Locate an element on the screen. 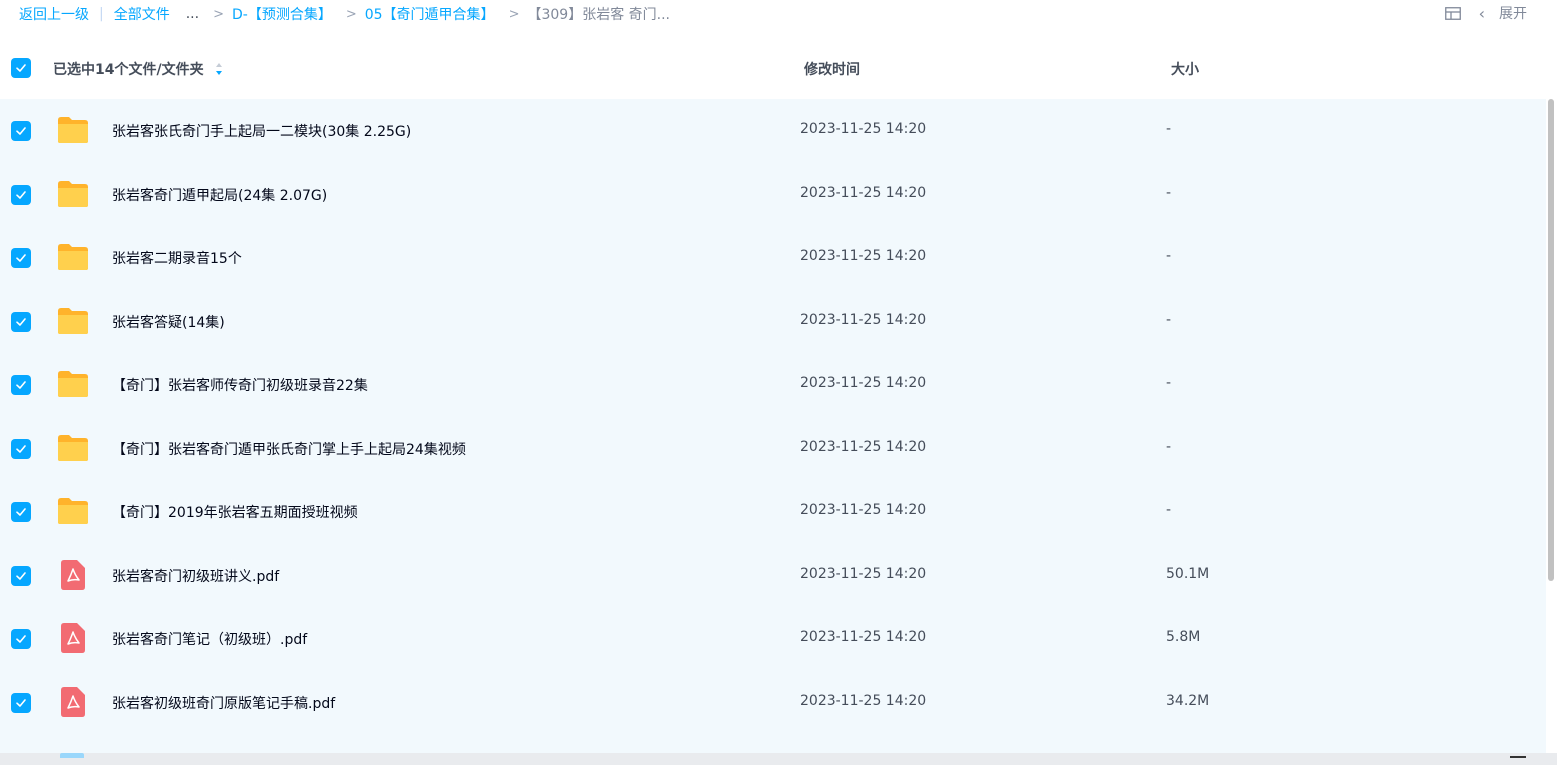 This screenshot has width=1557, height=766. name-column-header: 已选中14个文件/文件夹 is located at coordinates (138, 69).